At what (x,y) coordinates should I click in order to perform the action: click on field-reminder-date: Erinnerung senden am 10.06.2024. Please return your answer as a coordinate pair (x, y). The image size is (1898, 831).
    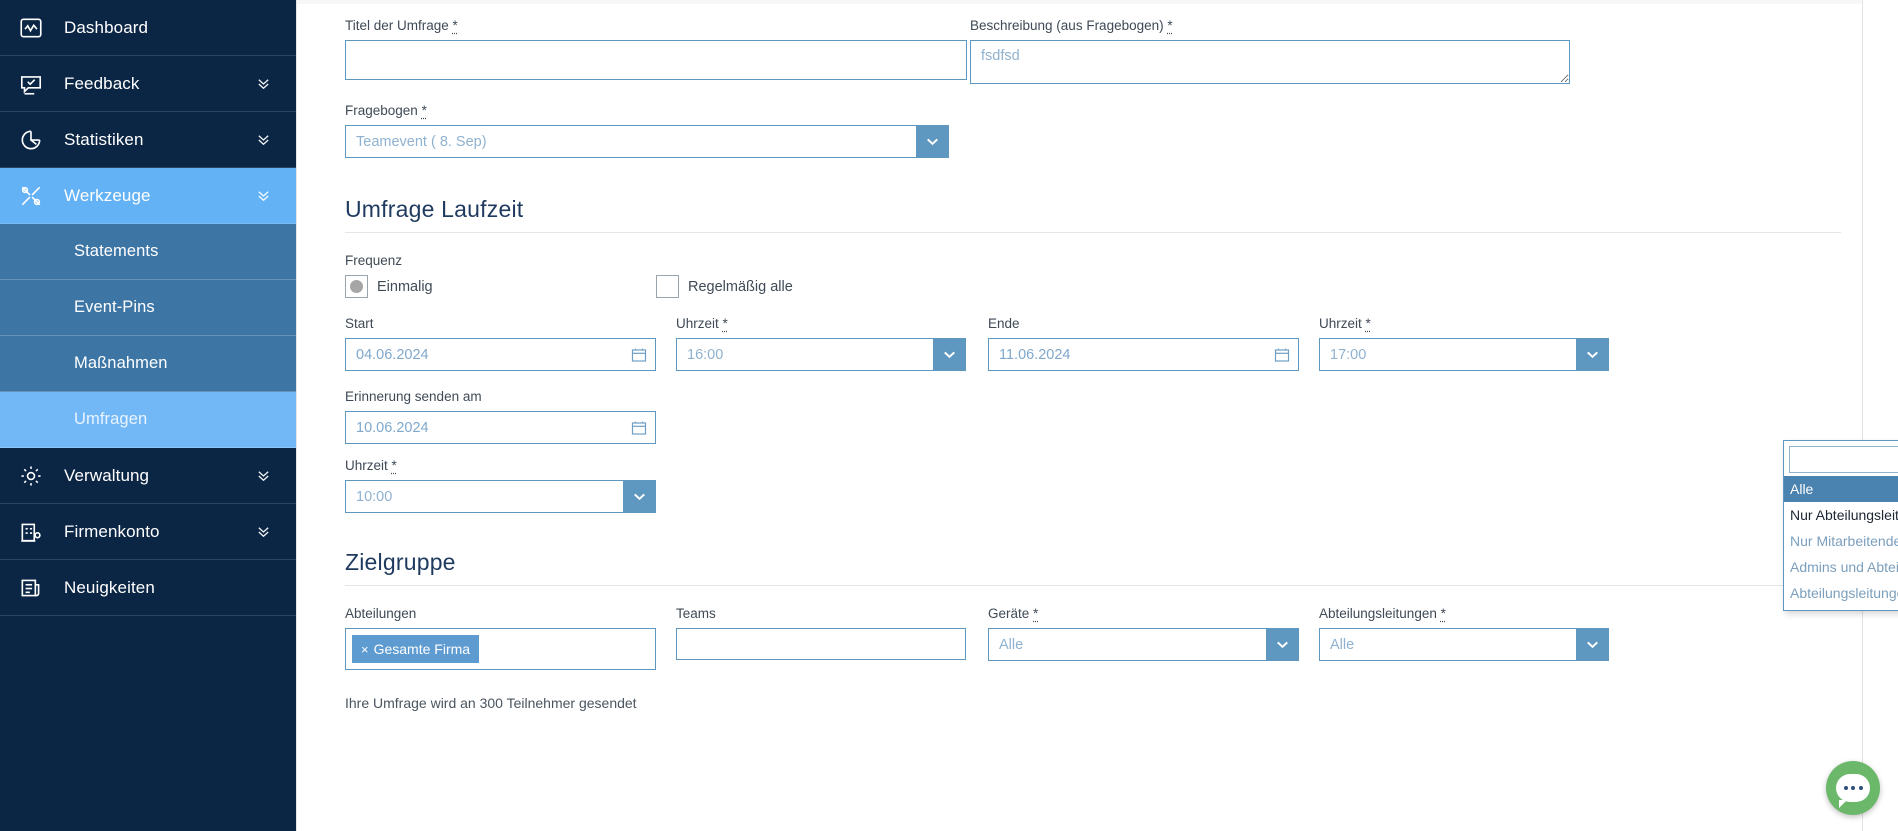
    Looking at the image, I should click on (500, 416).